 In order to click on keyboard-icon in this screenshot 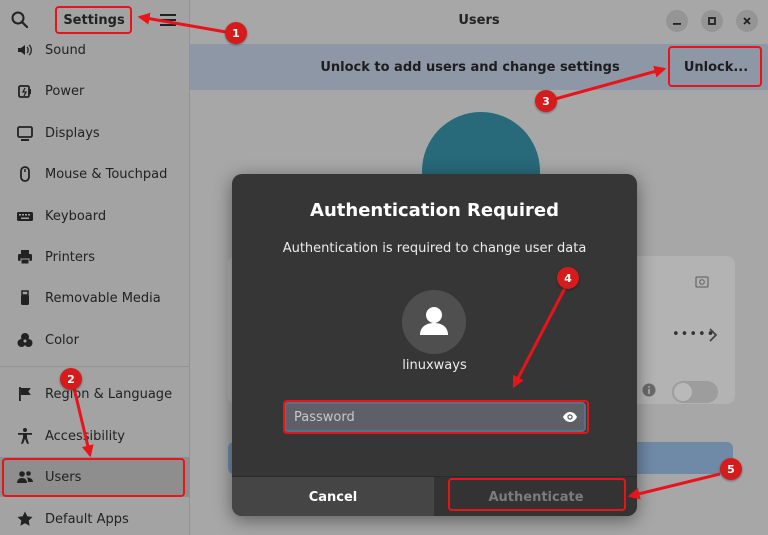, I will do `click(25, 216)`.